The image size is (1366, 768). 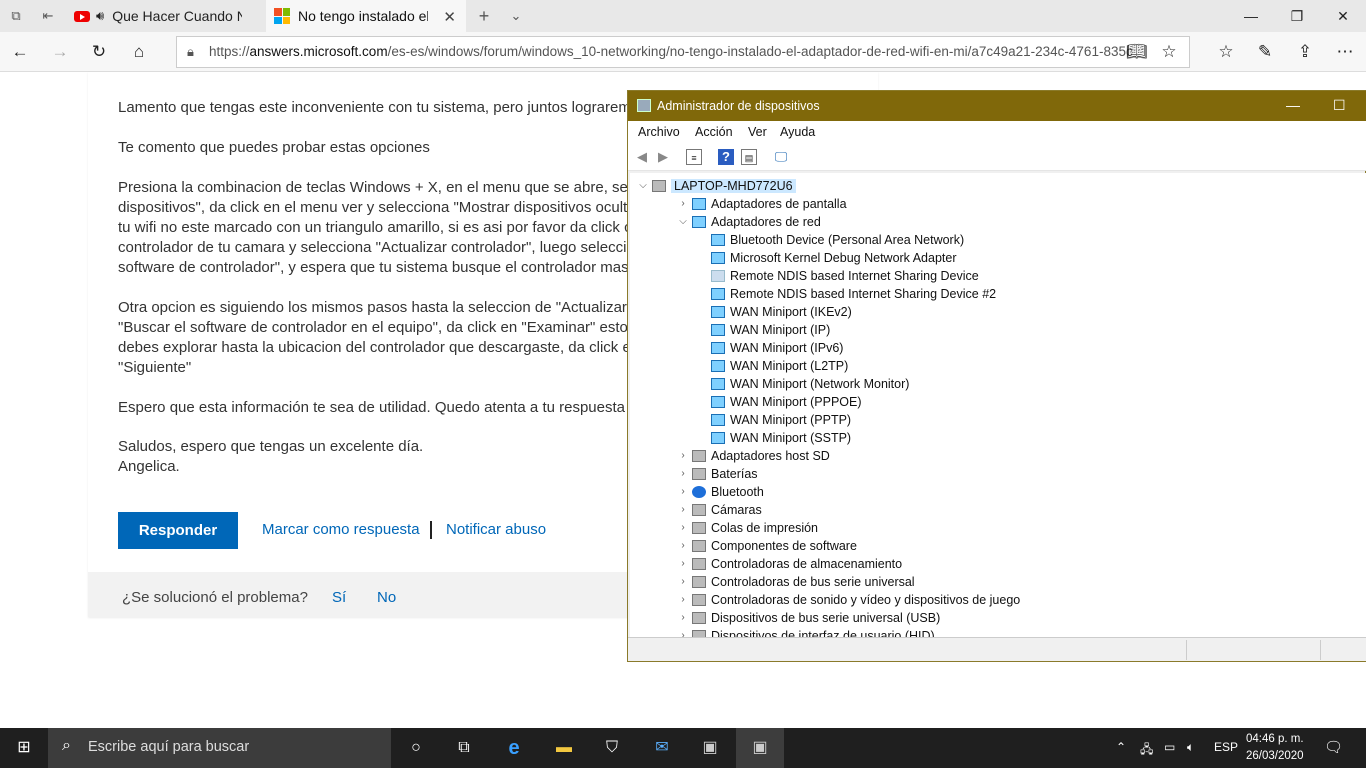 What do you see at coordinates (760, 748) in the screenshot?
I see `device-manager-active-icon: ▣` at bounding box center [760, 748].